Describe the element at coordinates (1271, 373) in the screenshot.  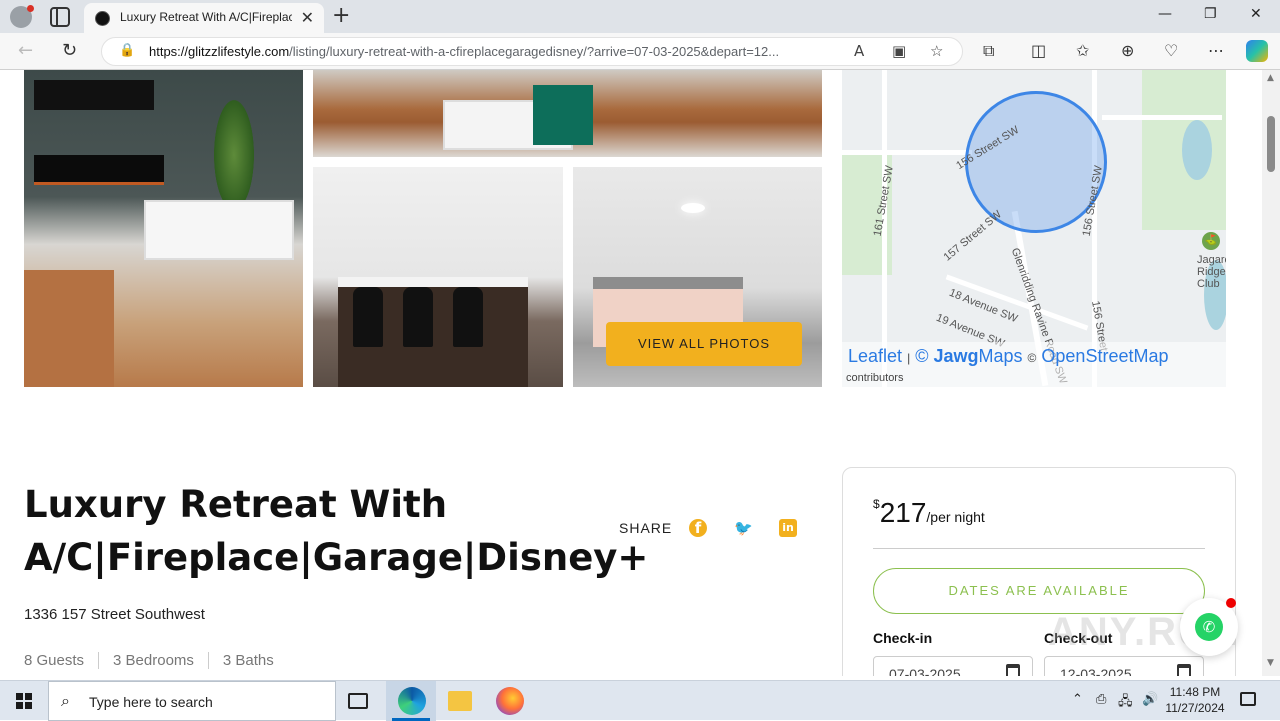
I see `page-scrollbar: ▲ ▼` at that location.